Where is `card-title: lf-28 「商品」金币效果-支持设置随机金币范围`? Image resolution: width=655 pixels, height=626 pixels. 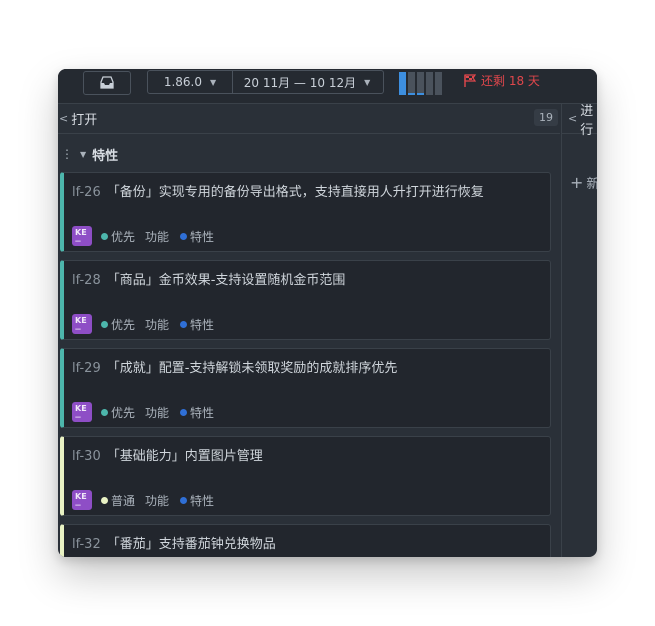
card-title: lf-28 「商品」金币效果-支持设置随机金币范围 is located at coordinates (208, 278).